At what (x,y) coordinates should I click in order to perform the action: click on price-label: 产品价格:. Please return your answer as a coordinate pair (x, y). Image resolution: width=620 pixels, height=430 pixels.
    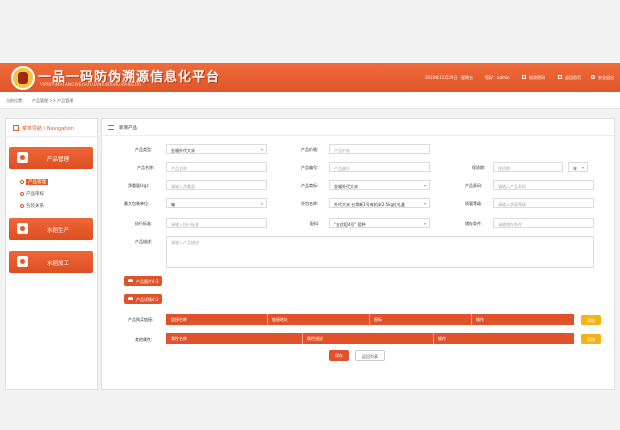
    Looking at the image, I should click on (310, 149).